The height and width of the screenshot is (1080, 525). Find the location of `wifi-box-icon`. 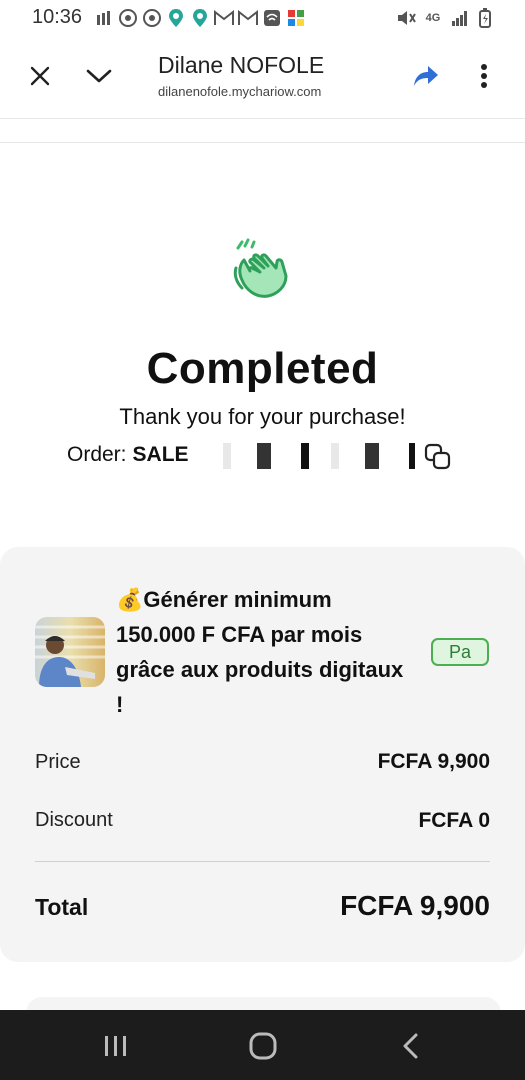

wifi-box-icon is located at coordinates (272, 18).